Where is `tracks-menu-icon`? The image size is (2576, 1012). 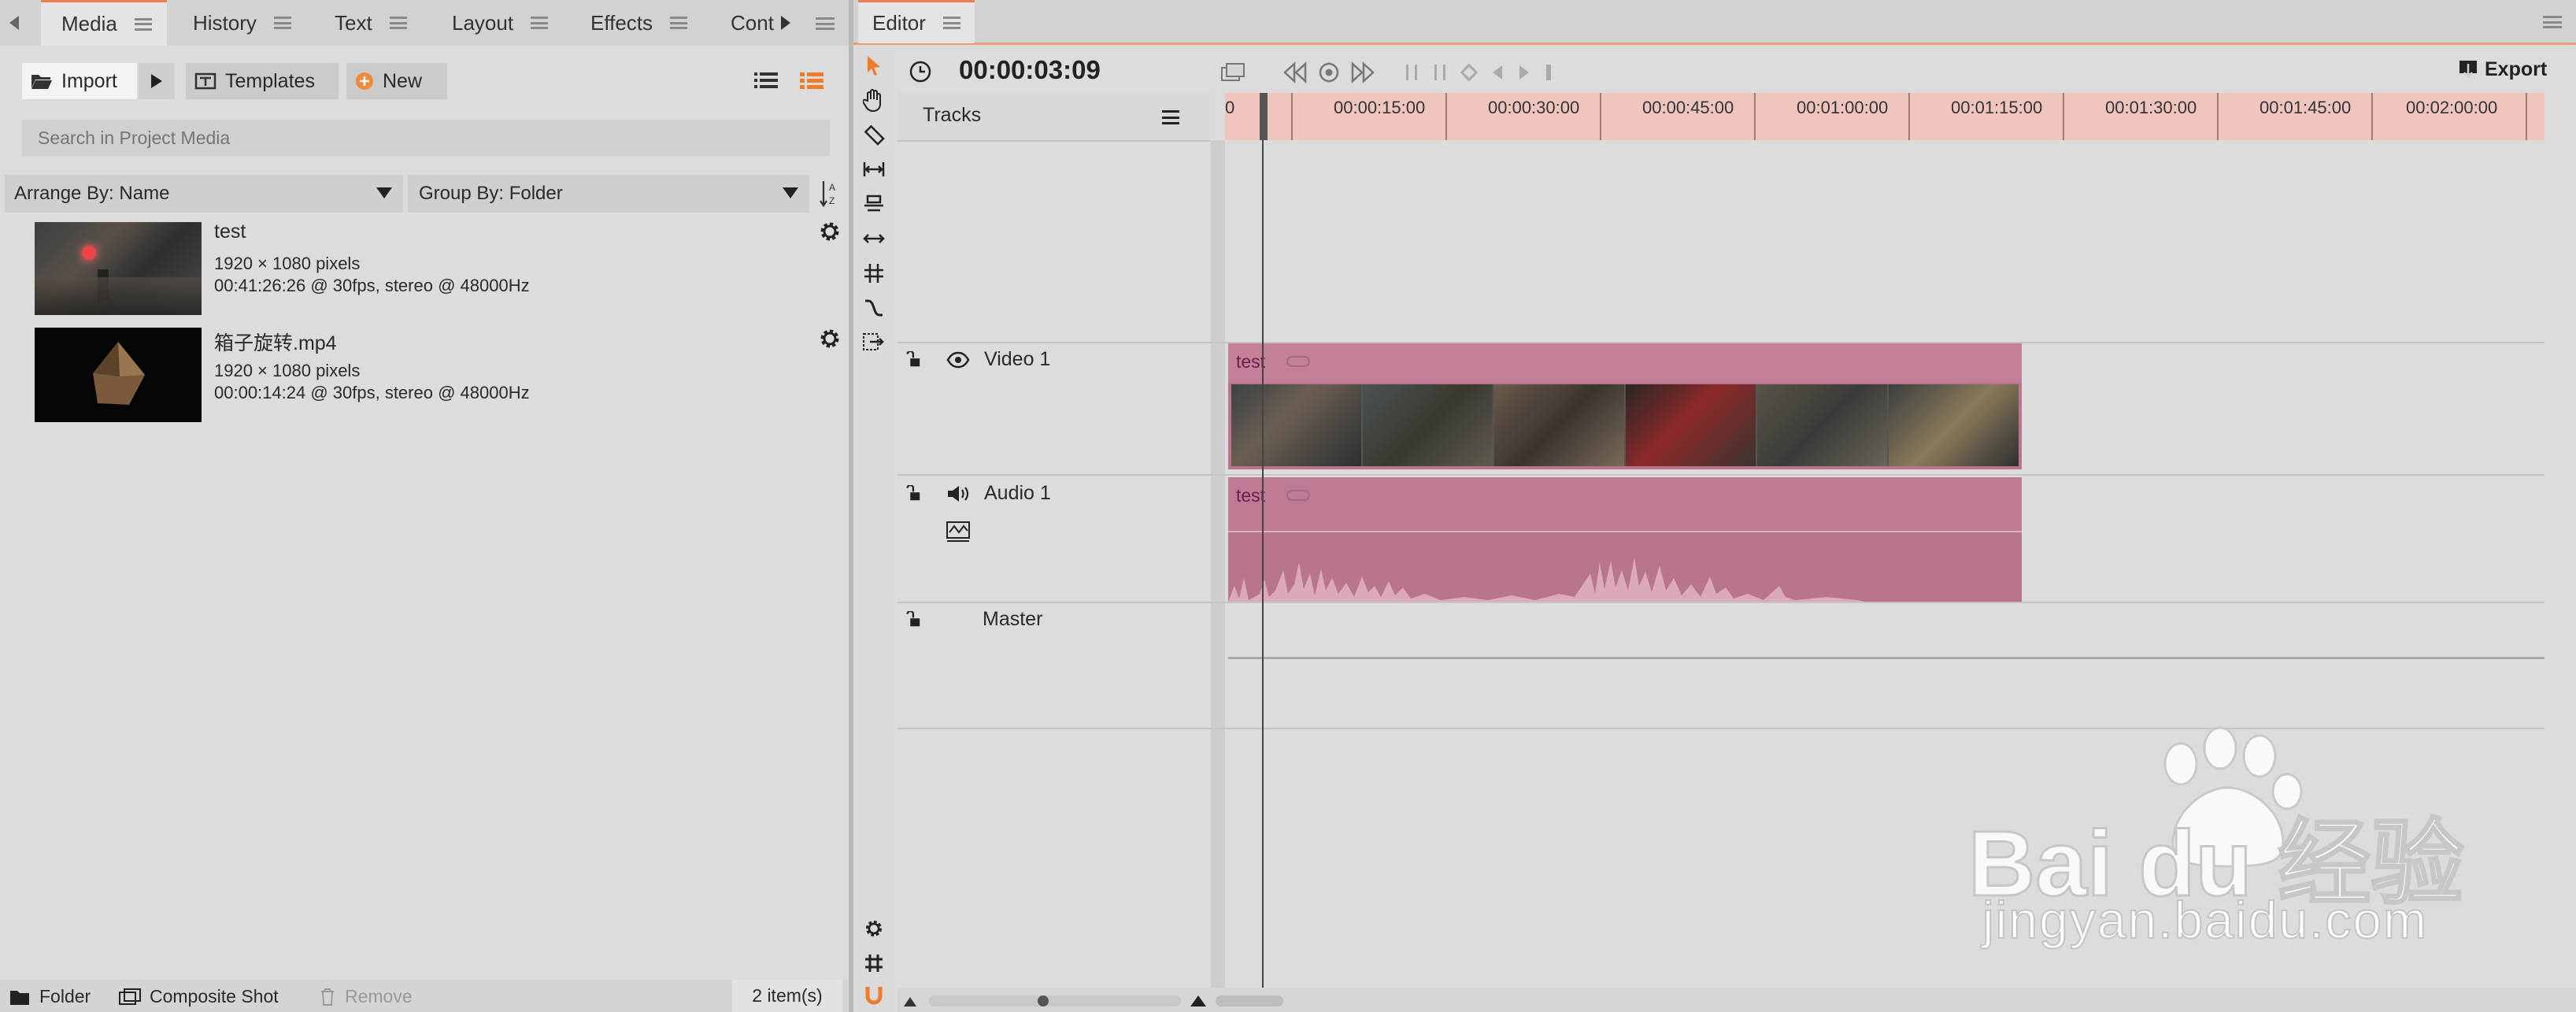
tracks-menu-icon is located at coordinates (1170, 117).